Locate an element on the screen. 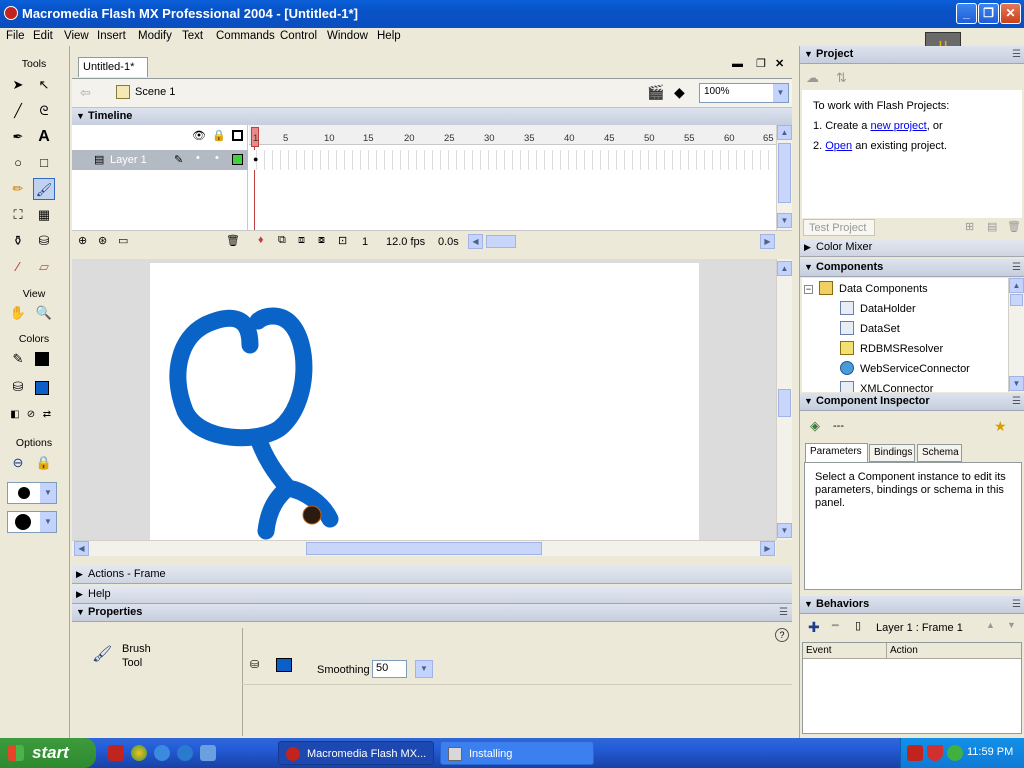  tree-group-data-components: − Data Components is located at coordinates (866, 288).